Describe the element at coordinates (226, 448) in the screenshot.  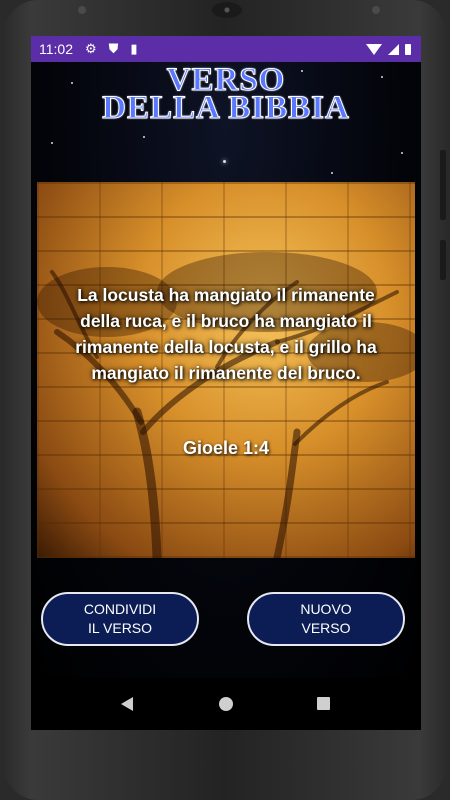
I see `verse-reference: Gioele 1:4` at that location.